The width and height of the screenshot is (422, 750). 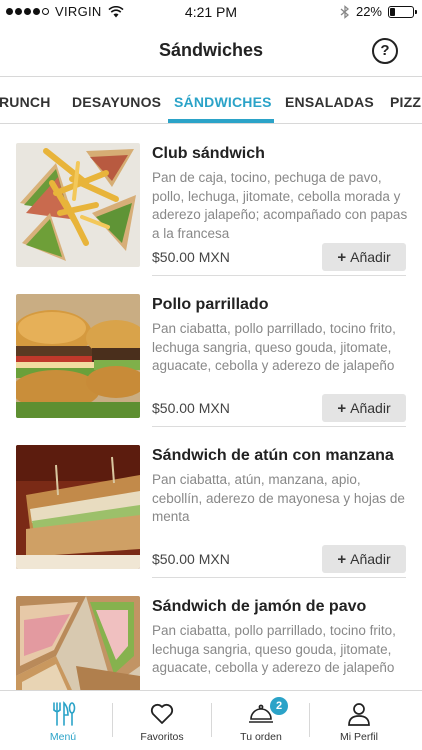 I want to click on heart-icon, so click(x=162, y=713).